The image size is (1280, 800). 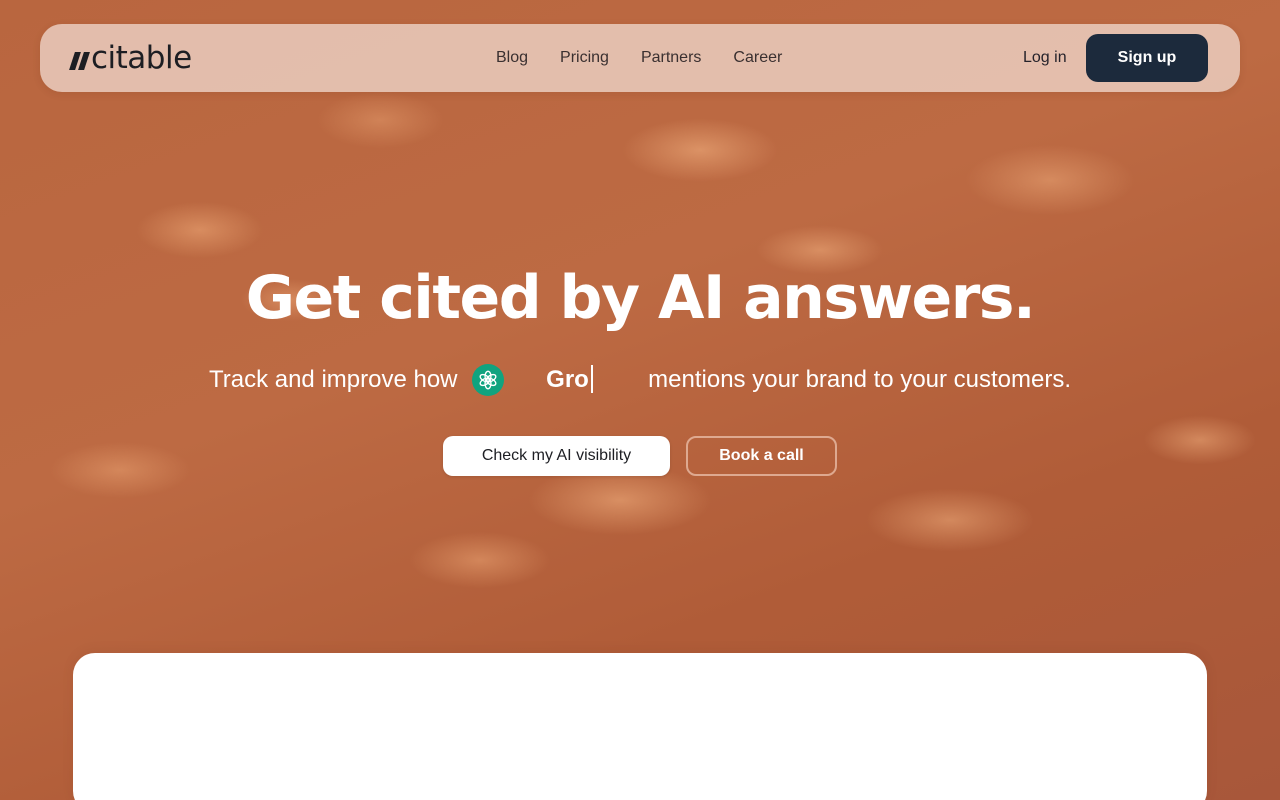 I want to click on check-ai-visibility-button: Check my AI visibility, so click(x=556, y=456).